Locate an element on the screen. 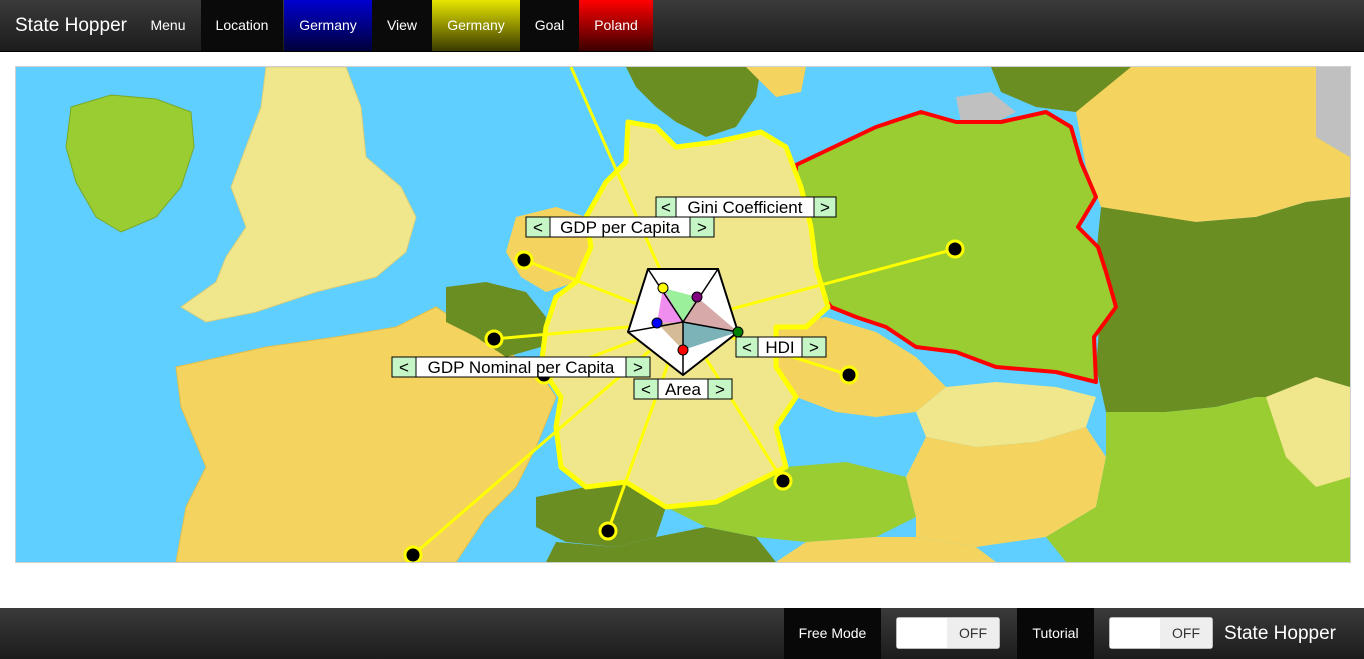 The height and width of the screenshot is (659, 1364). marker-poland is located at coordinates (955, 249).